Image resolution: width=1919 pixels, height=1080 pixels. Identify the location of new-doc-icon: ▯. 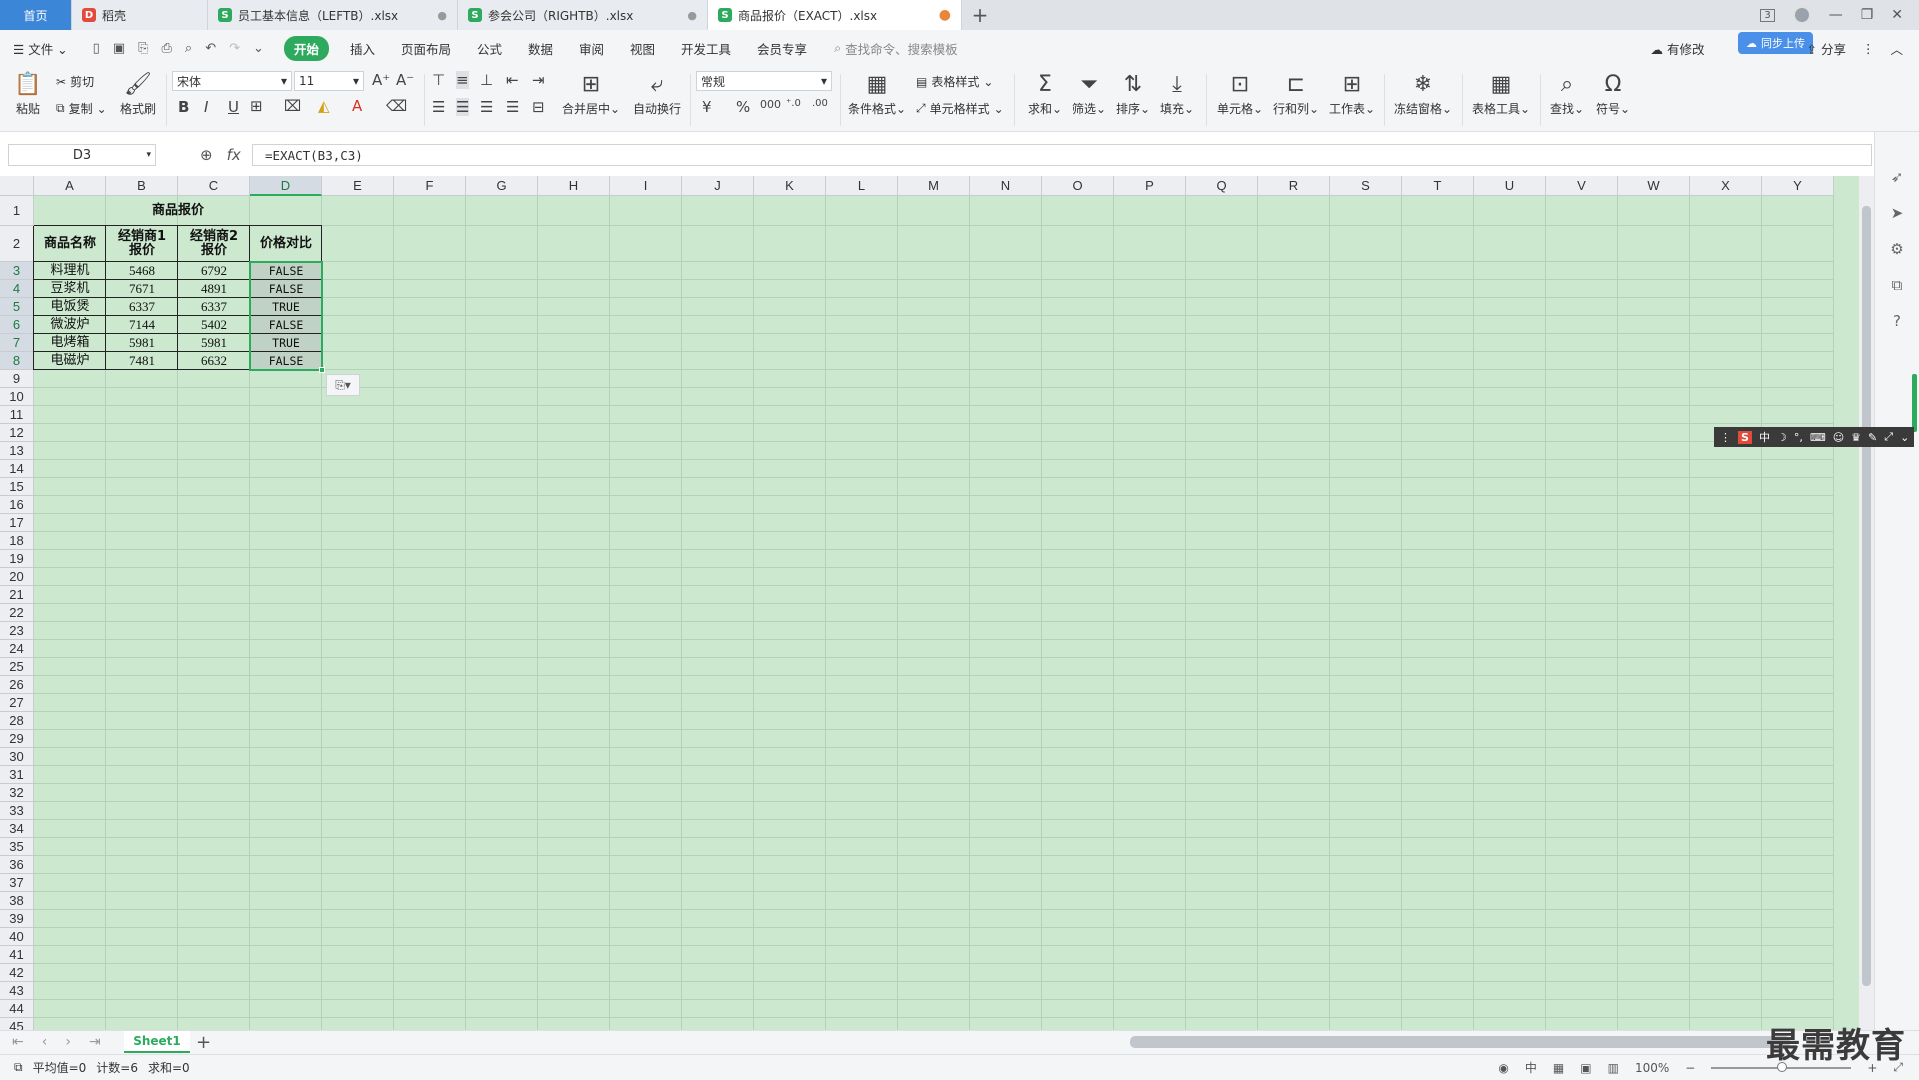
(96, 48).